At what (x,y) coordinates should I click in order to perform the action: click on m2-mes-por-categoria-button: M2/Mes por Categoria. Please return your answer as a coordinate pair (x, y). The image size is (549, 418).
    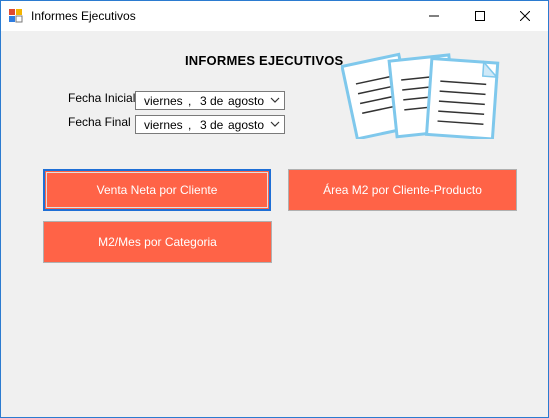
    Looking at the image, I should click on (157, 242).